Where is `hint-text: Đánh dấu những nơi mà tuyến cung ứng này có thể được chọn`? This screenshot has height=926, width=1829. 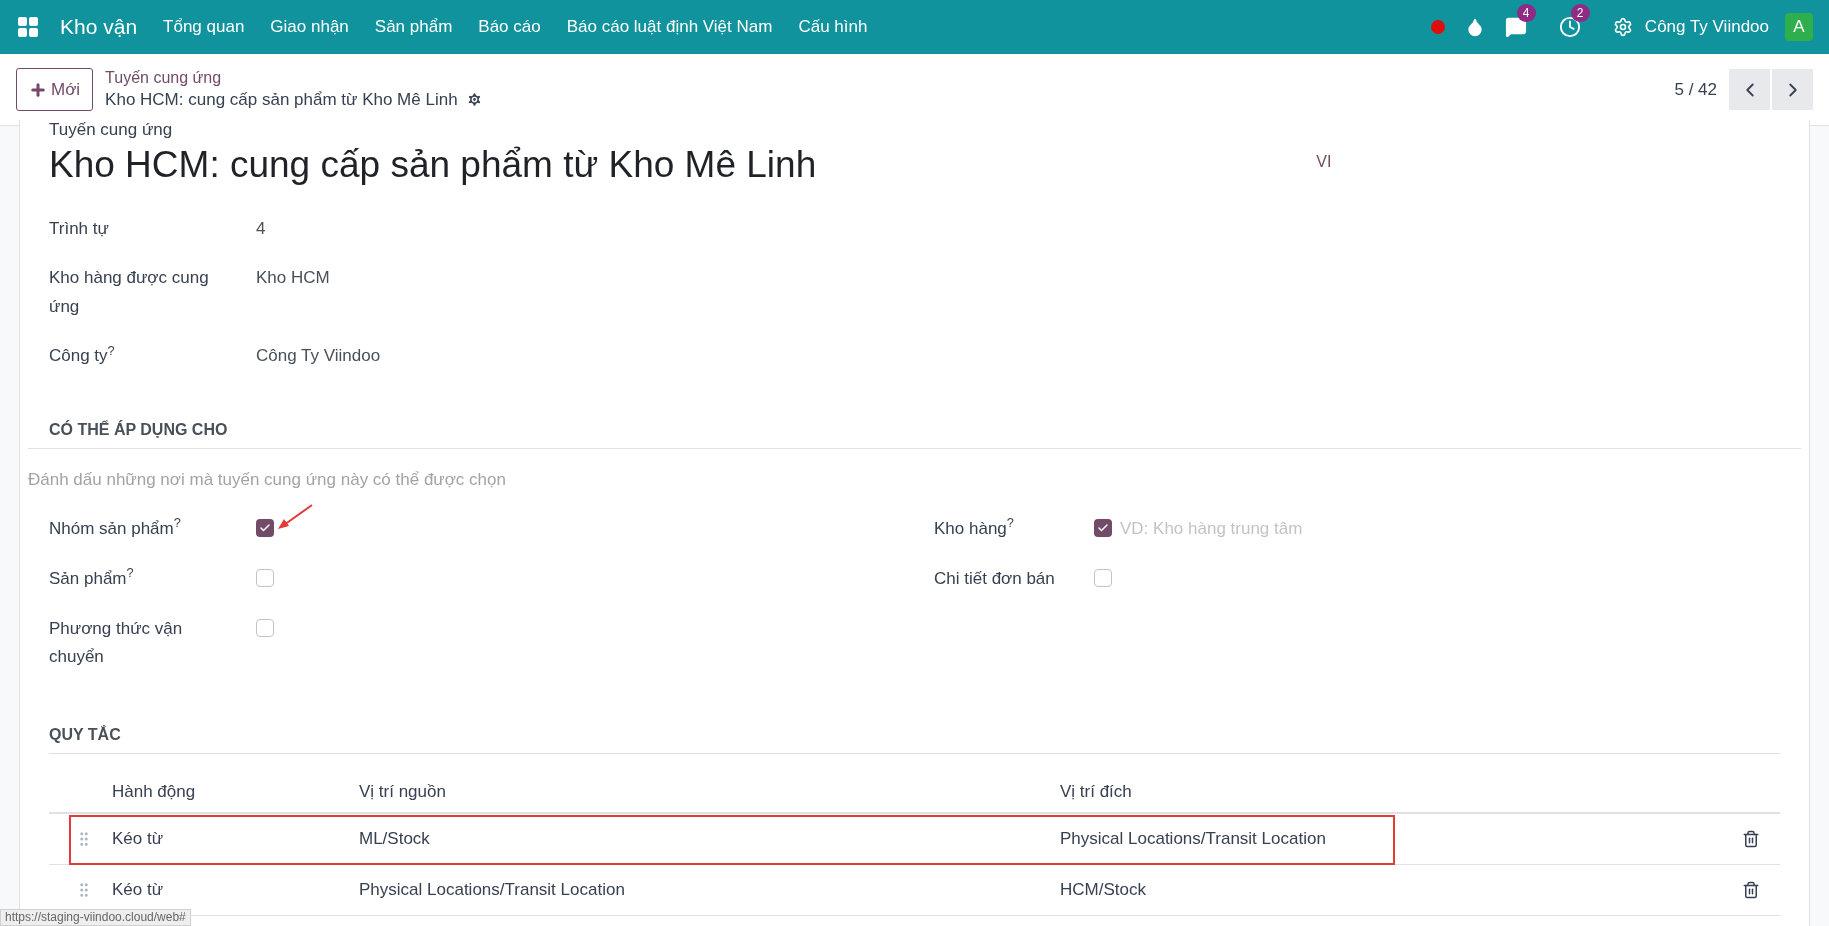
hint-text: Đánh dấu những nơi mà tuyến cung ứng này có thể được chọn is located at coordinates (267, 480).